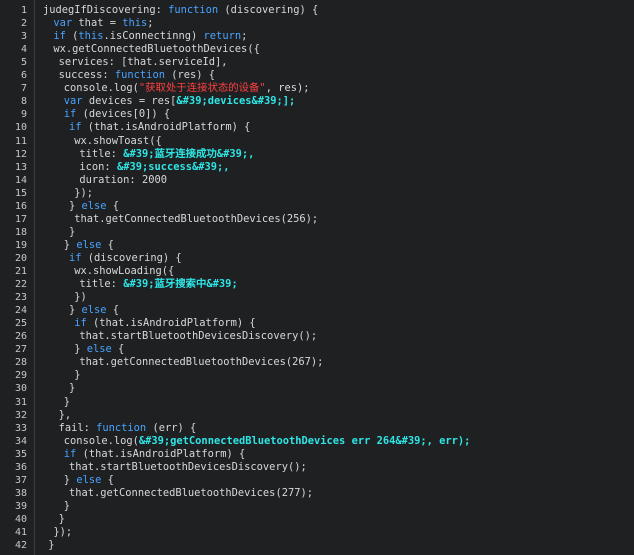  What do you see at coordinates (20, 154) in the screenshot?
I see `line-number: 12` at bounding box center [20, 154].